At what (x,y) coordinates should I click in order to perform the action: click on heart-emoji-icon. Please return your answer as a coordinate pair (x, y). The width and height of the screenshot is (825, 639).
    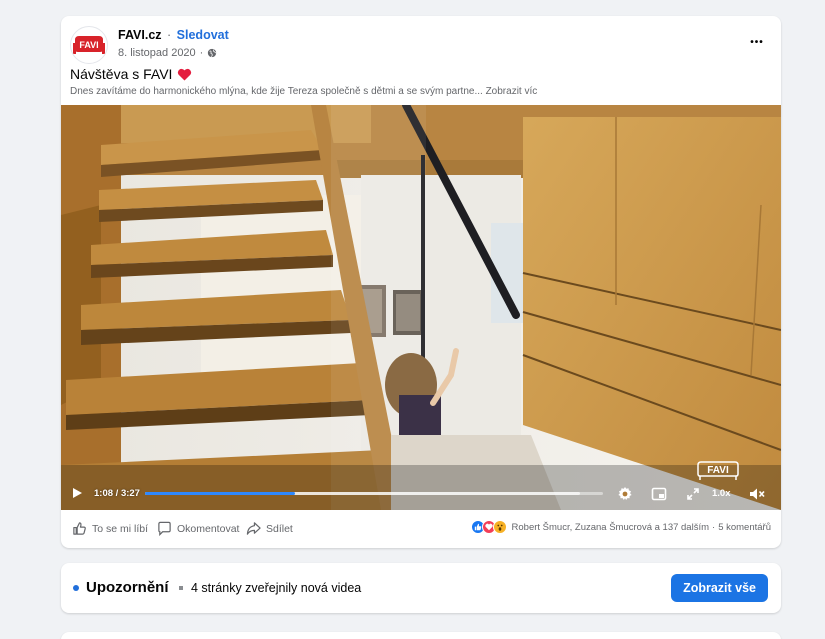
    Looking at the image, I should click on (185, 74).